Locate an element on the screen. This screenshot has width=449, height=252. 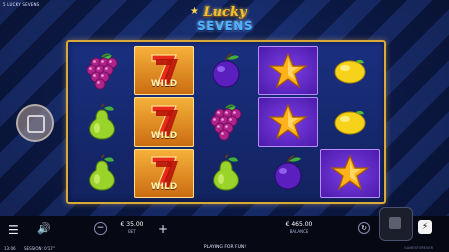
status-text: PLAYING FOR FUN! is located at coordinates (225, 247).